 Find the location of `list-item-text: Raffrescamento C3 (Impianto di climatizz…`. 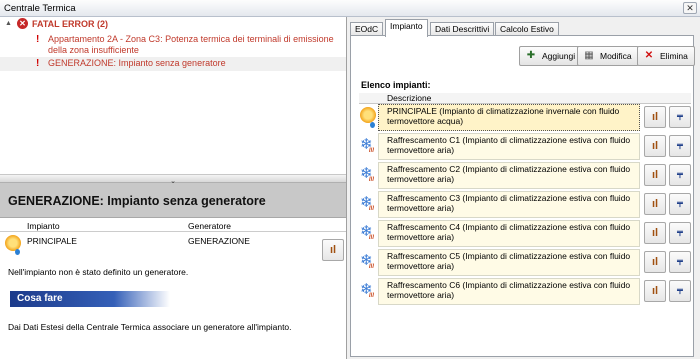

list-item-text: Raffrescamento C3 (Impianto di climatizz… is located at coordinates (509, 203).